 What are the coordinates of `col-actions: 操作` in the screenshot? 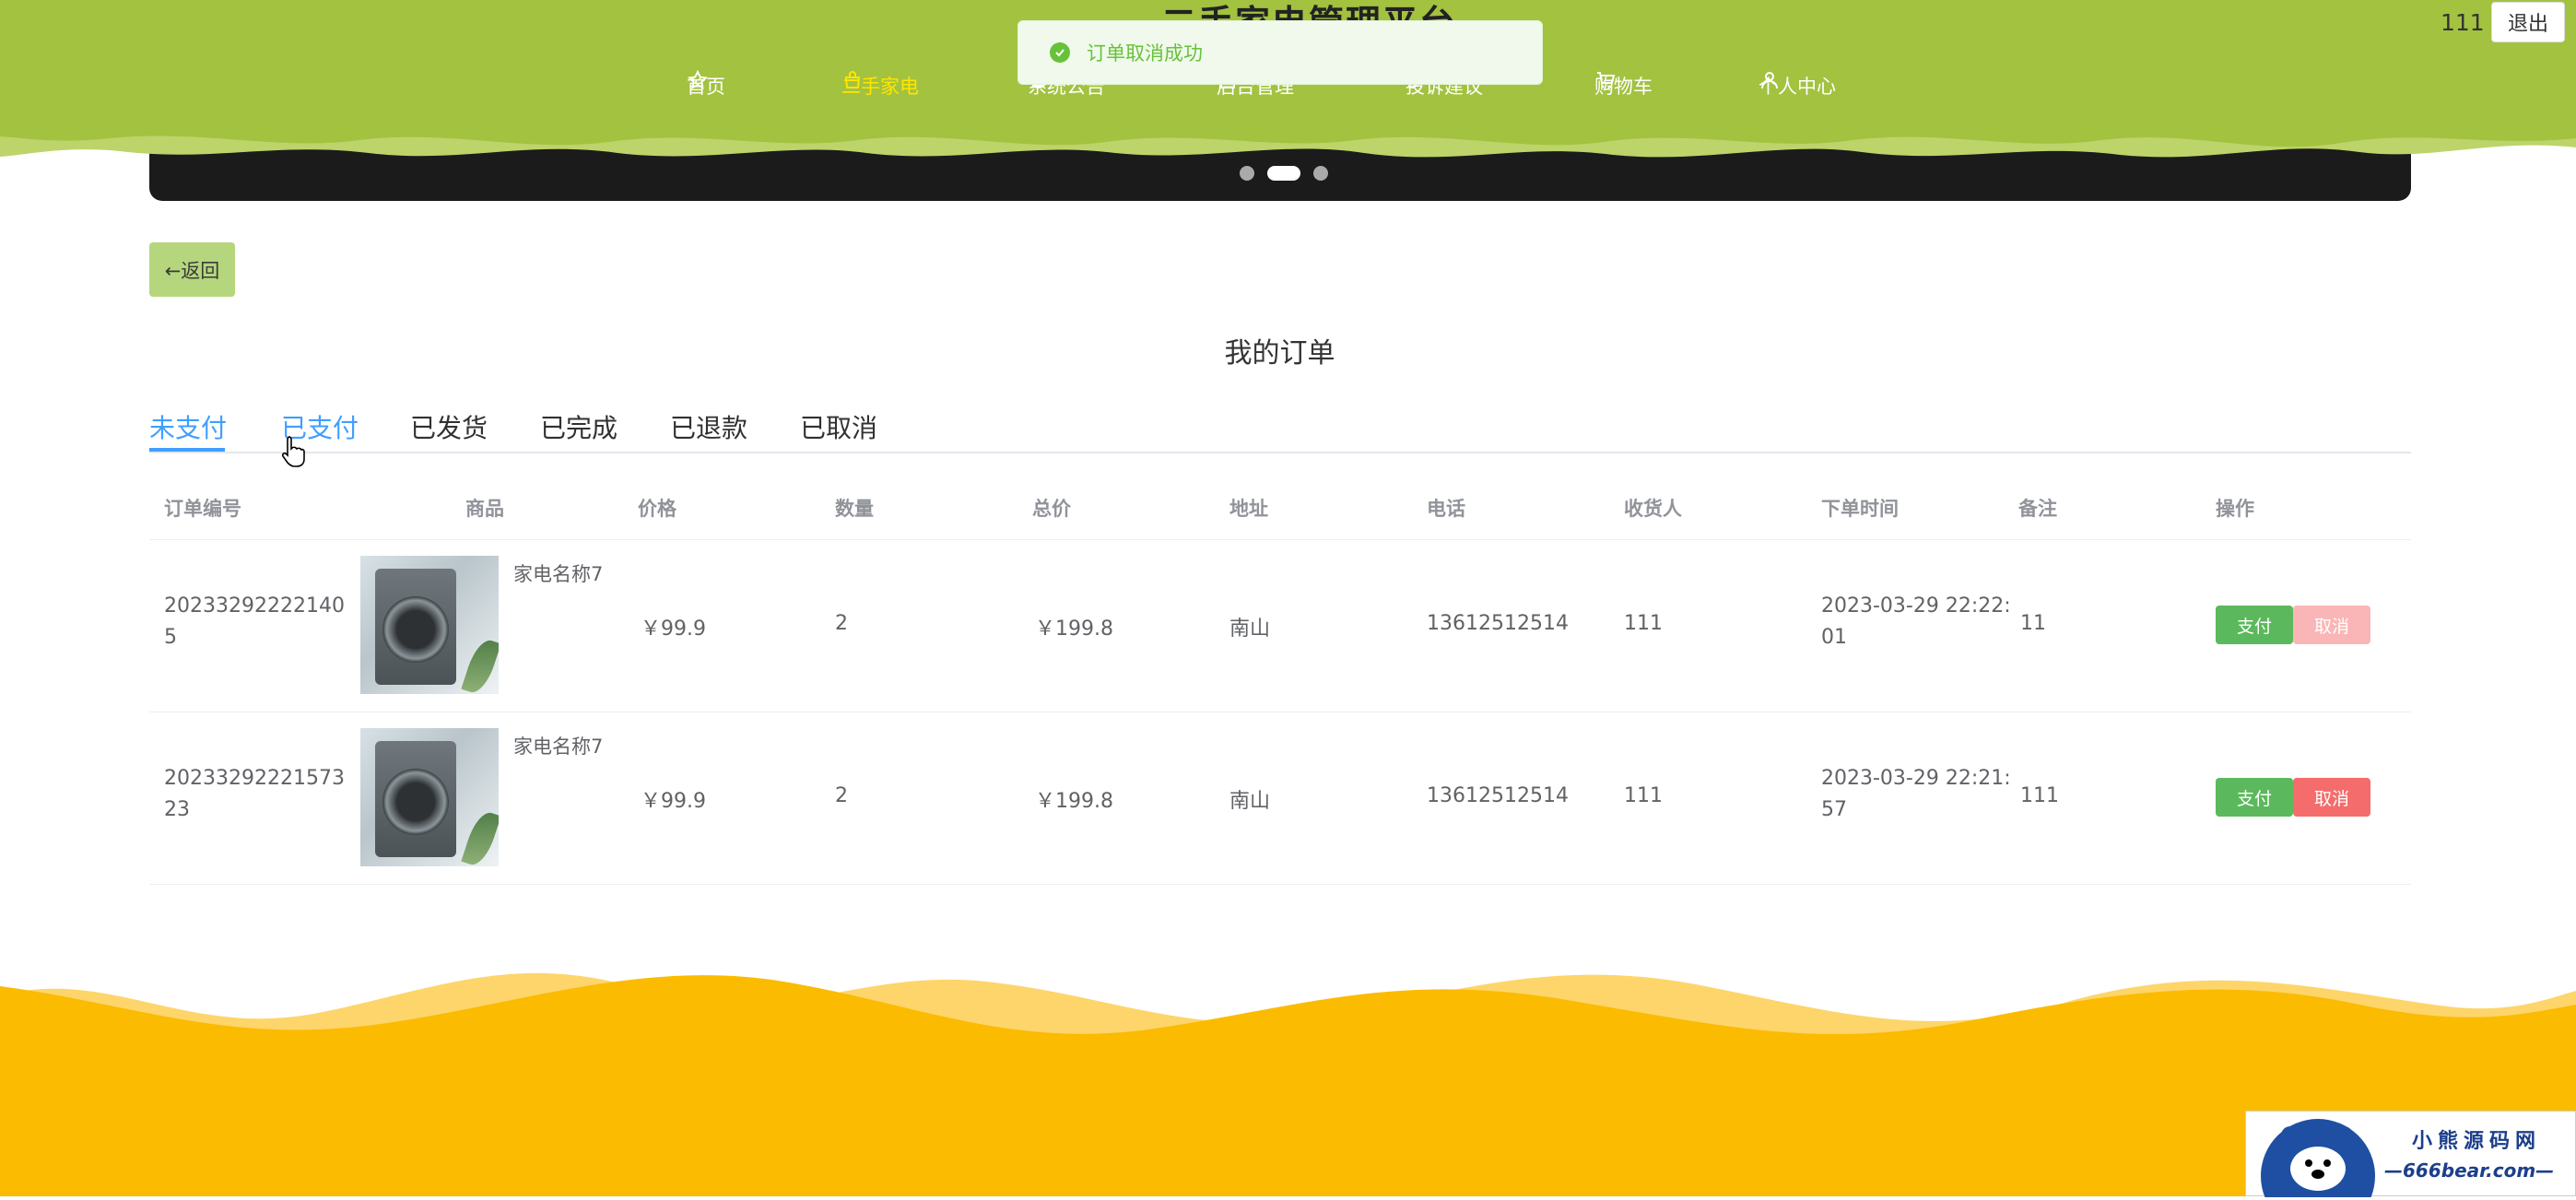 It's located at (2235, 509).